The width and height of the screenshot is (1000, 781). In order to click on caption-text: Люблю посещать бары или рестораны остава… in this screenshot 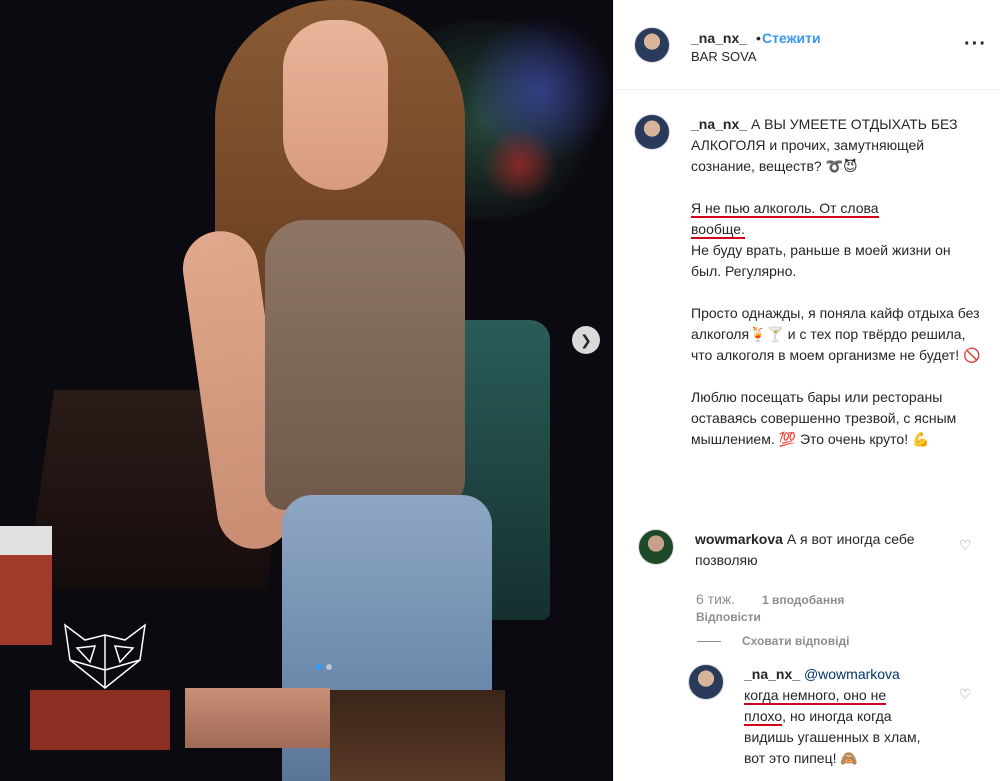, I will do `click(824, 418)`.